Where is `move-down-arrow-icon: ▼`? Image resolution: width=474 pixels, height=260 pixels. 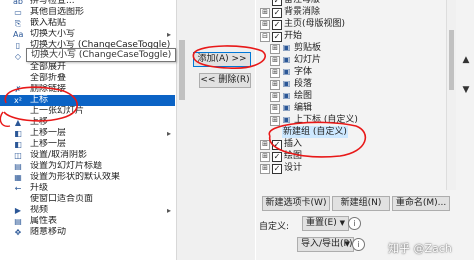 move-down-arrow-icon: ▼ is located at coordinates (466, 90).